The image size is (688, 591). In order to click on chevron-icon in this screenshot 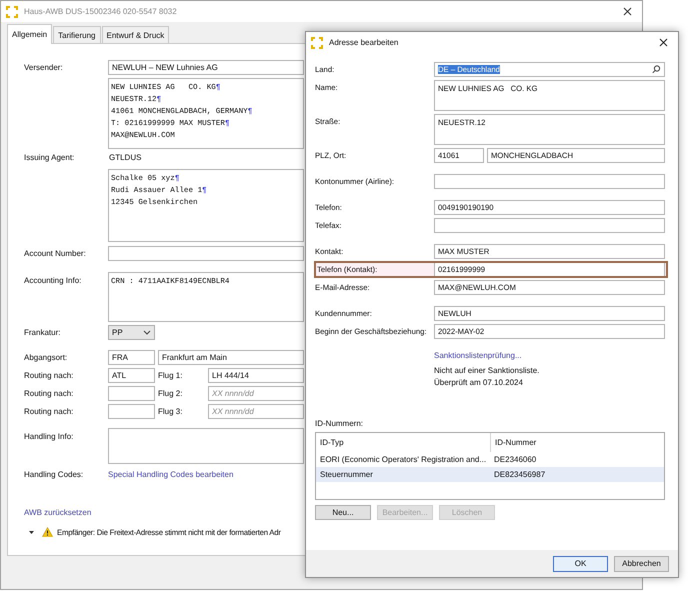, I will do `click(147, 332)`.